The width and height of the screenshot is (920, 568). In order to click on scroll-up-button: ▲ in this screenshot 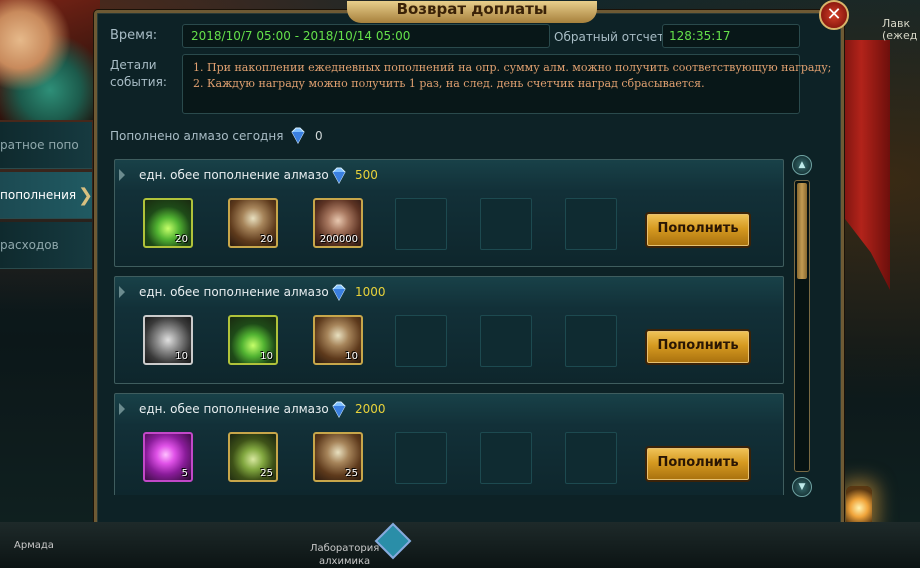, I will do `click(802, 165)`.